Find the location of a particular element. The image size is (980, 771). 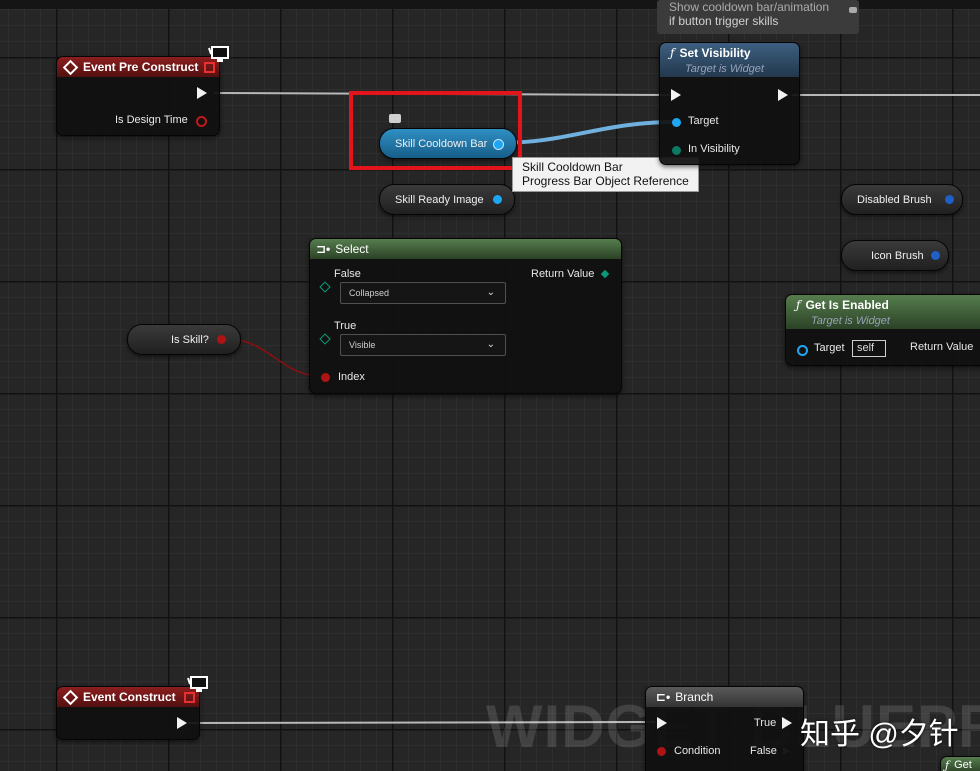

variable-icon-brush: Icon Brush is located at coordinates (895, 255).